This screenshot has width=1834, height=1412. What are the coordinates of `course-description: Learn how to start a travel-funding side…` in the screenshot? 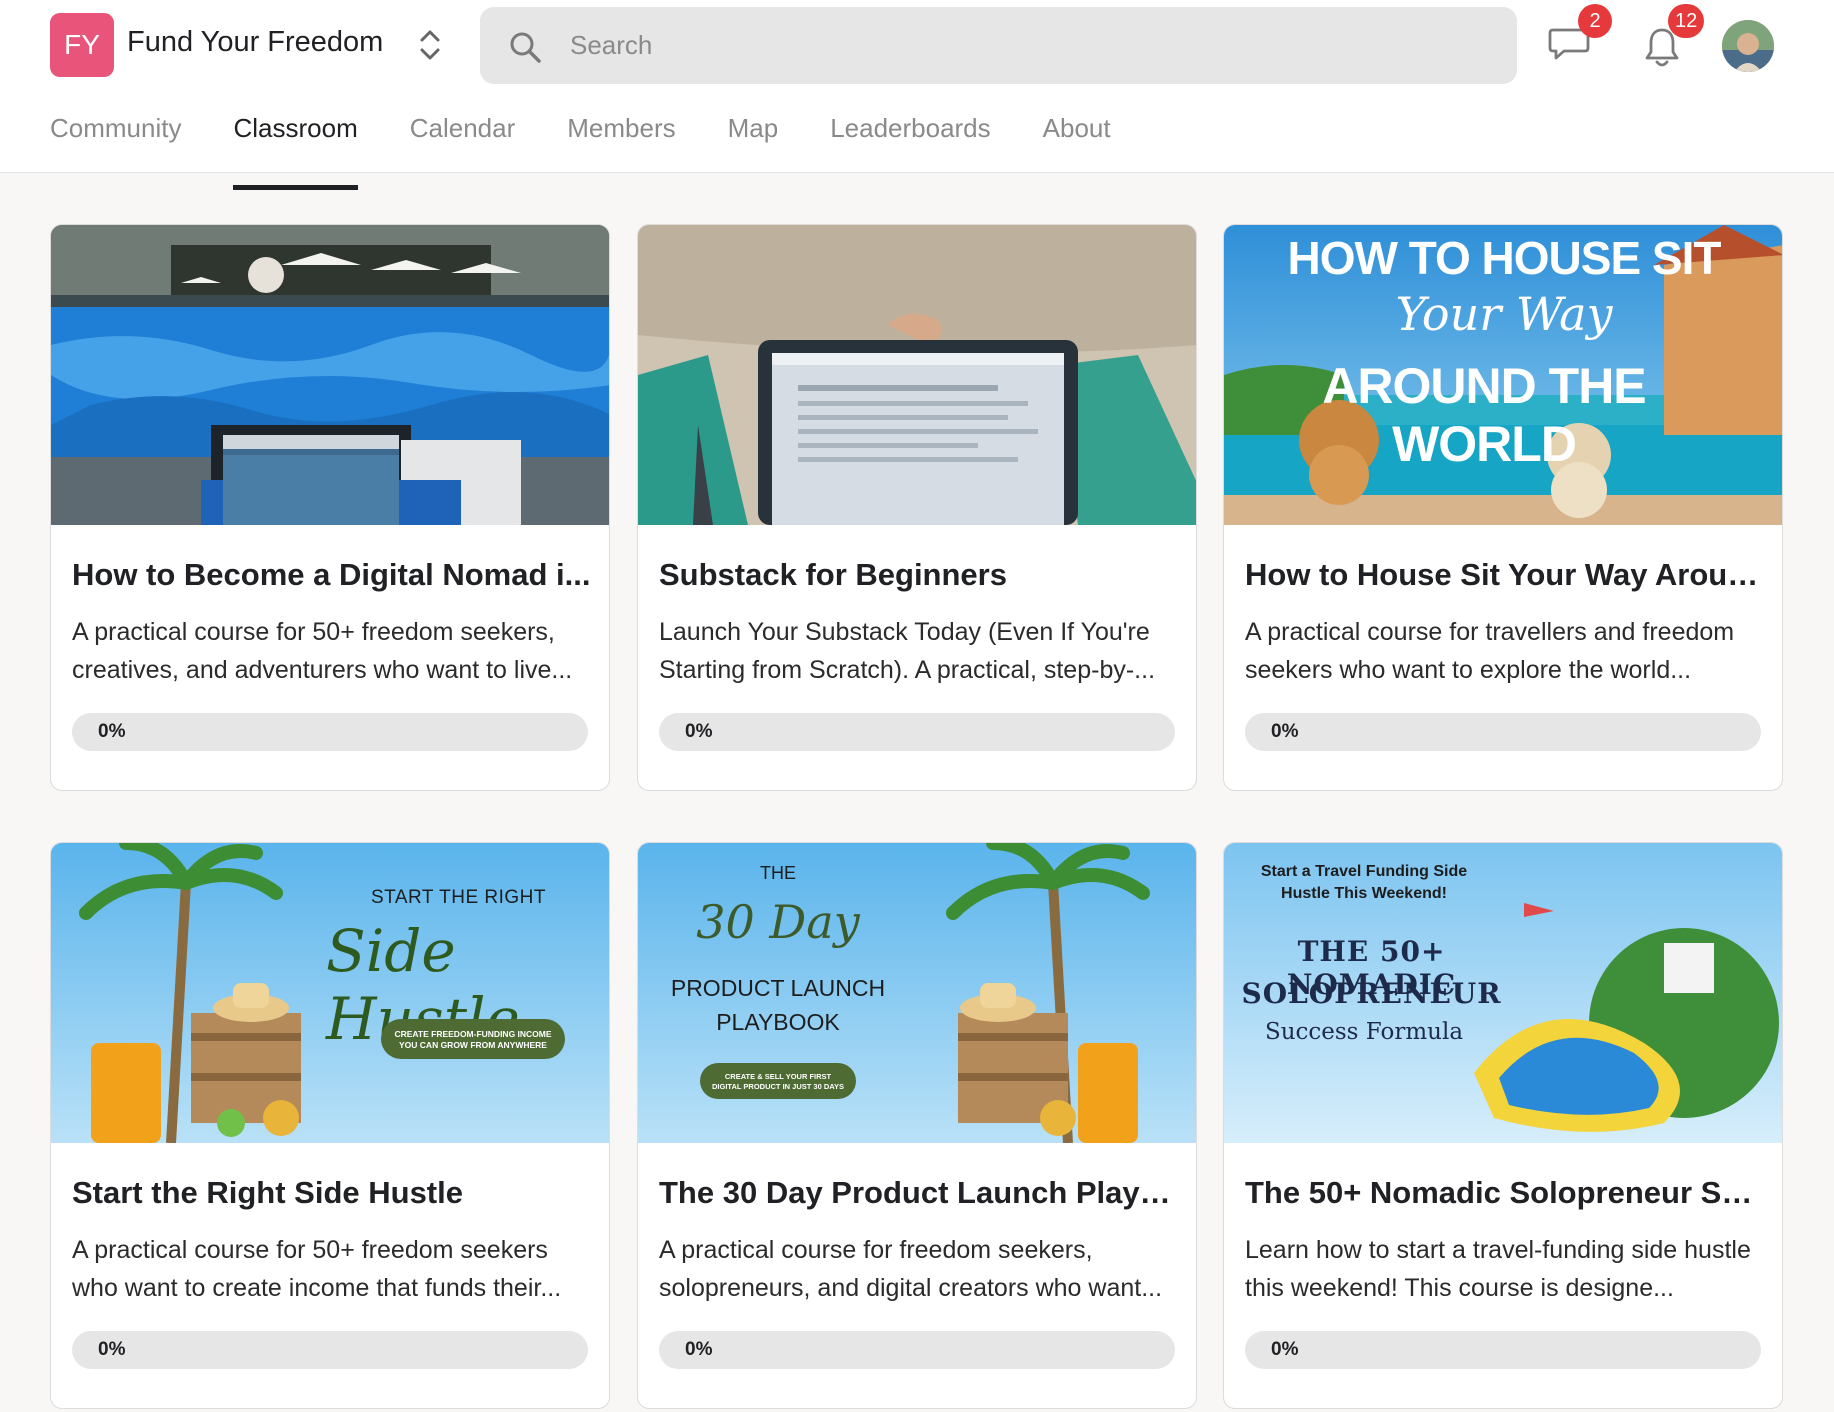 It's located at (1498, 1269).